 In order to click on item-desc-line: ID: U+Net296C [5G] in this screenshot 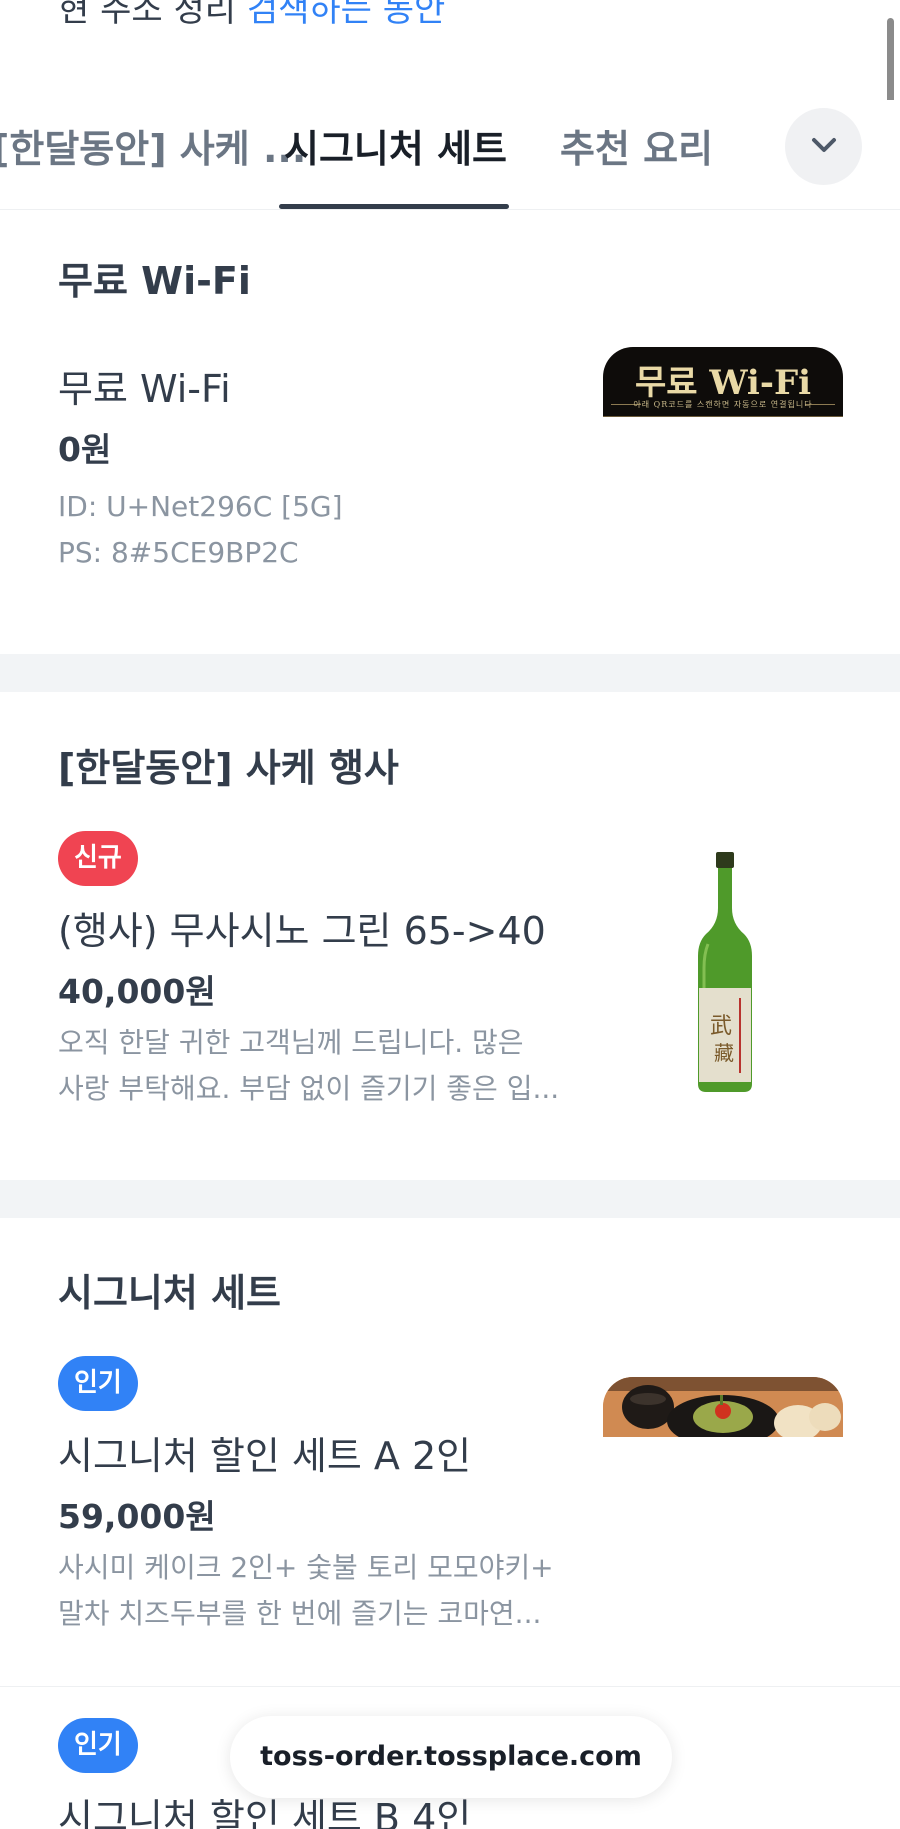, I will do `click(200, 506)`.